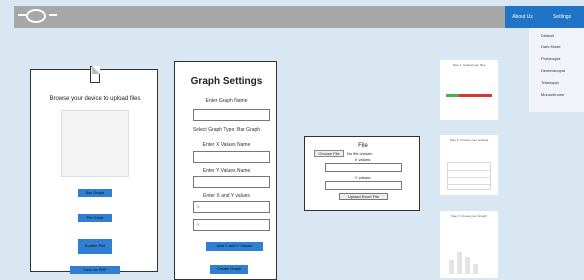  I want to click on no-file-chosen-text: No file chosen, so click(360, 153).